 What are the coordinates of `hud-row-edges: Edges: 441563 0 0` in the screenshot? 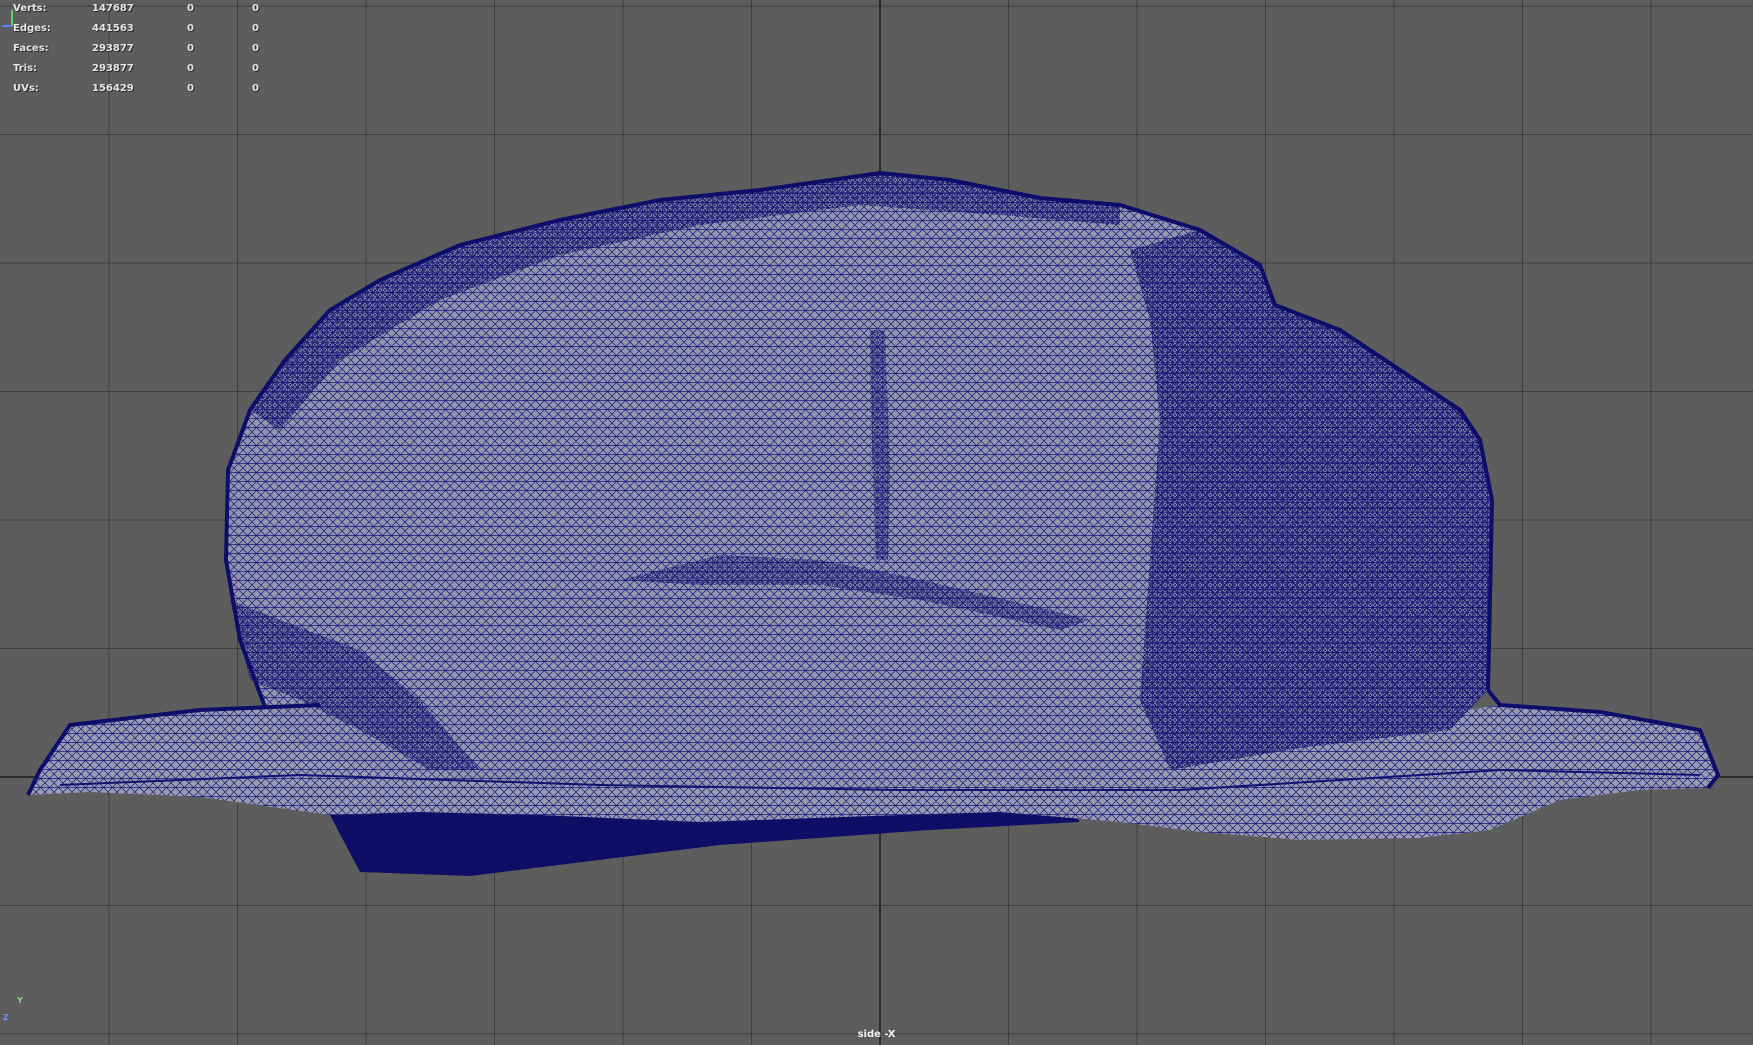 It's located at (150, 30).